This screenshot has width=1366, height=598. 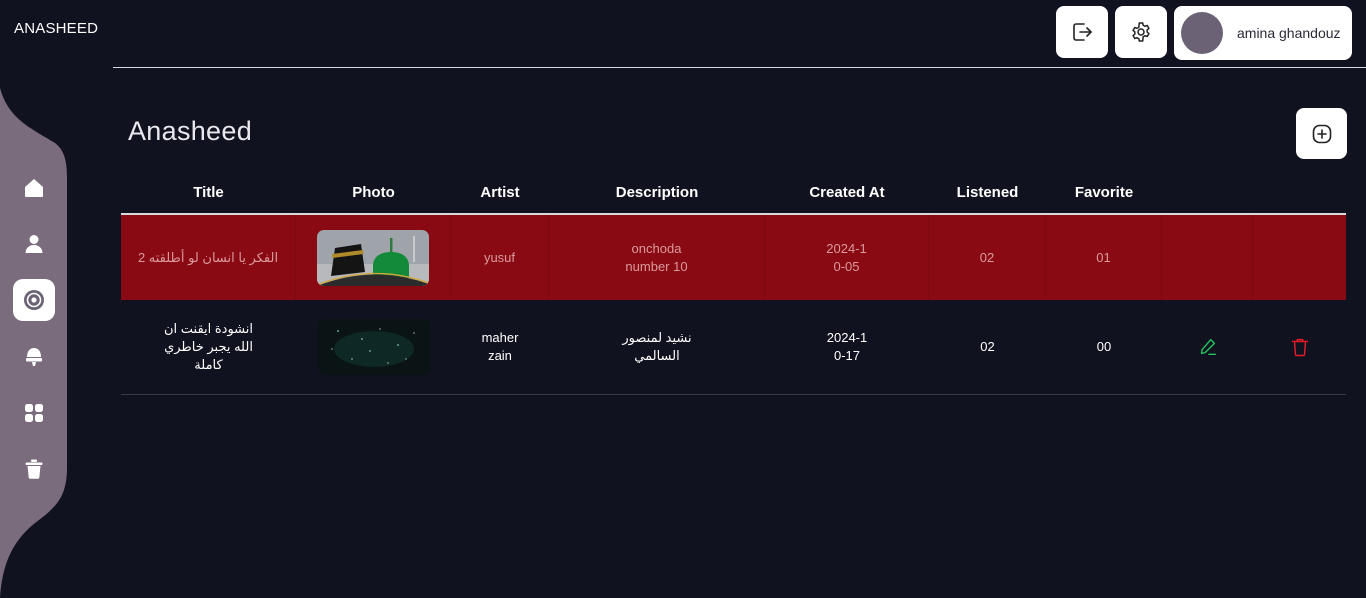 What do you see at coordinates (500, 192) in the screenshot?
I see `column-header-artist: Artist` at bounding box center [500, 192].